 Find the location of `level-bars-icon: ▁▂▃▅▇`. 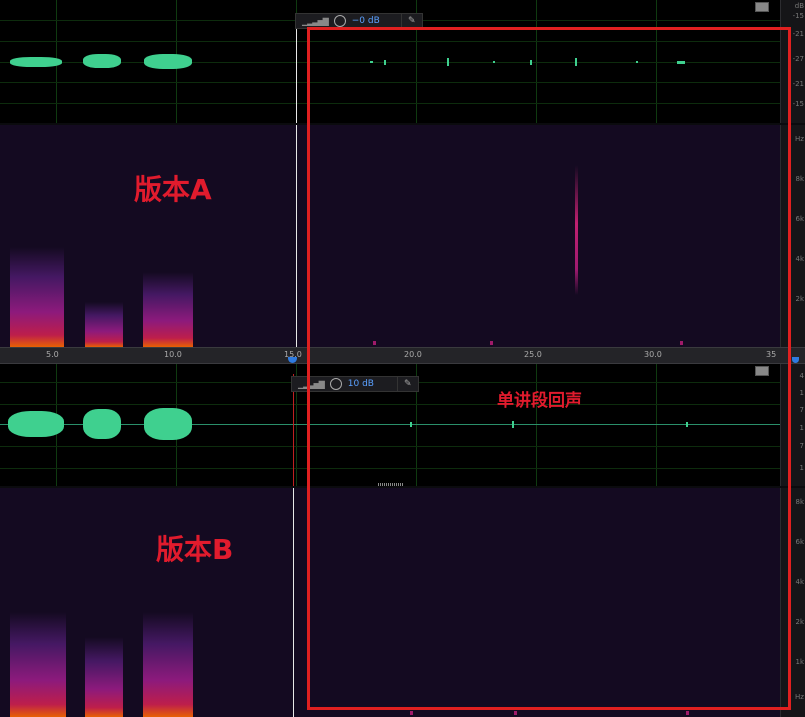

level-bars-icon: ▁▂▃▅▇ is located at coordinates (315, 21).